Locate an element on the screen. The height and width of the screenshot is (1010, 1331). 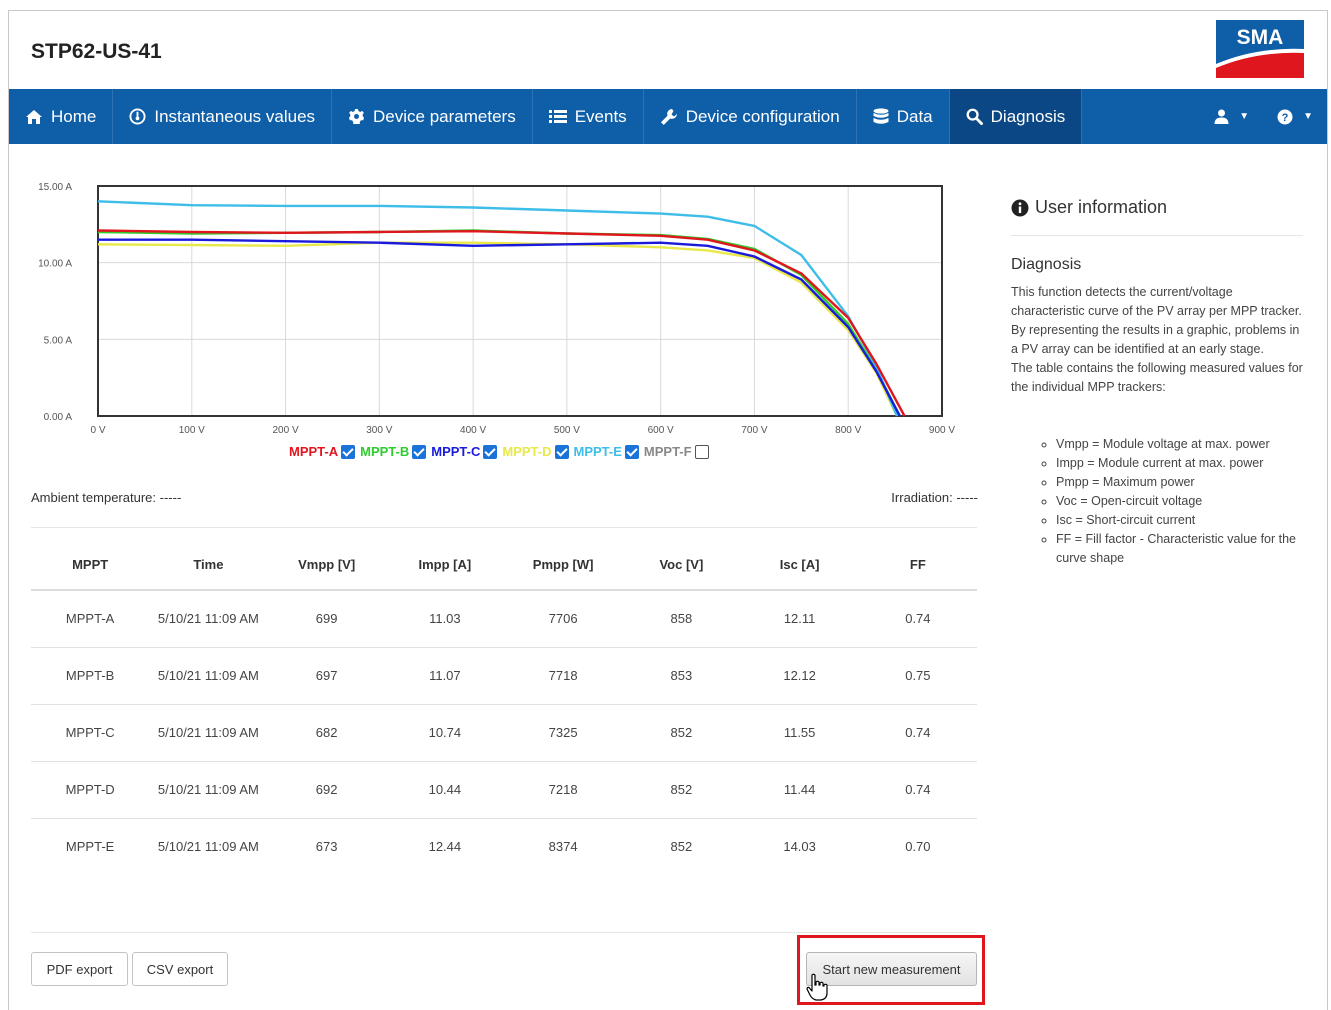
legend-label: MPPT-B is located at coordinates (385, 451).